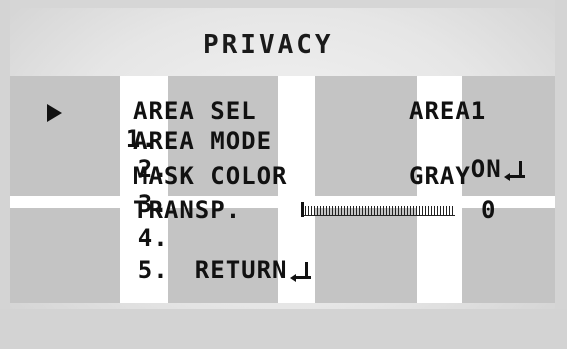  What do you see at coordinates (5, 174) in the screenshot?
I see `frame-border-left` at bounding box center [5, 174].